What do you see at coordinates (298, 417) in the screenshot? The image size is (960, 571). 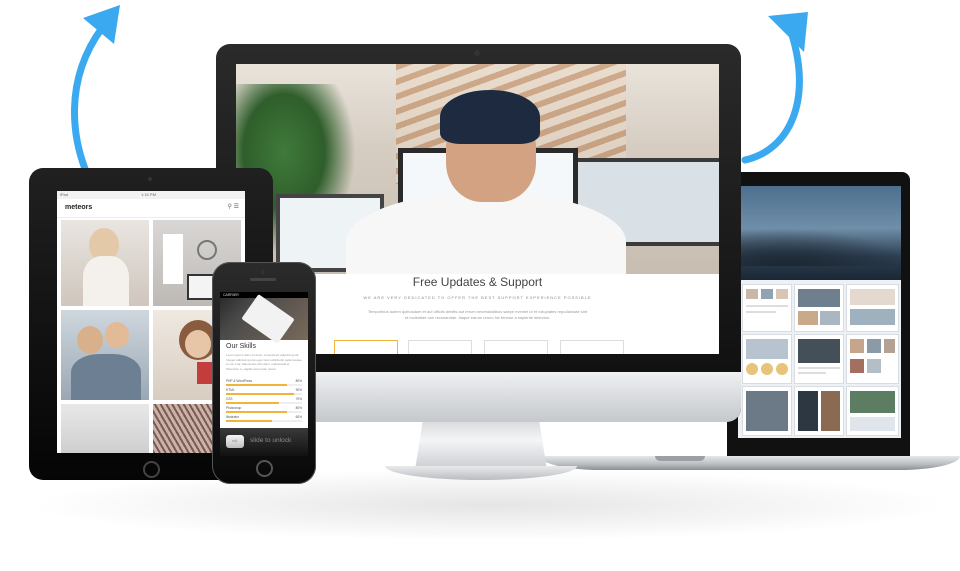 I see `skill-percent: 60%` at bounding box center [298, 417].